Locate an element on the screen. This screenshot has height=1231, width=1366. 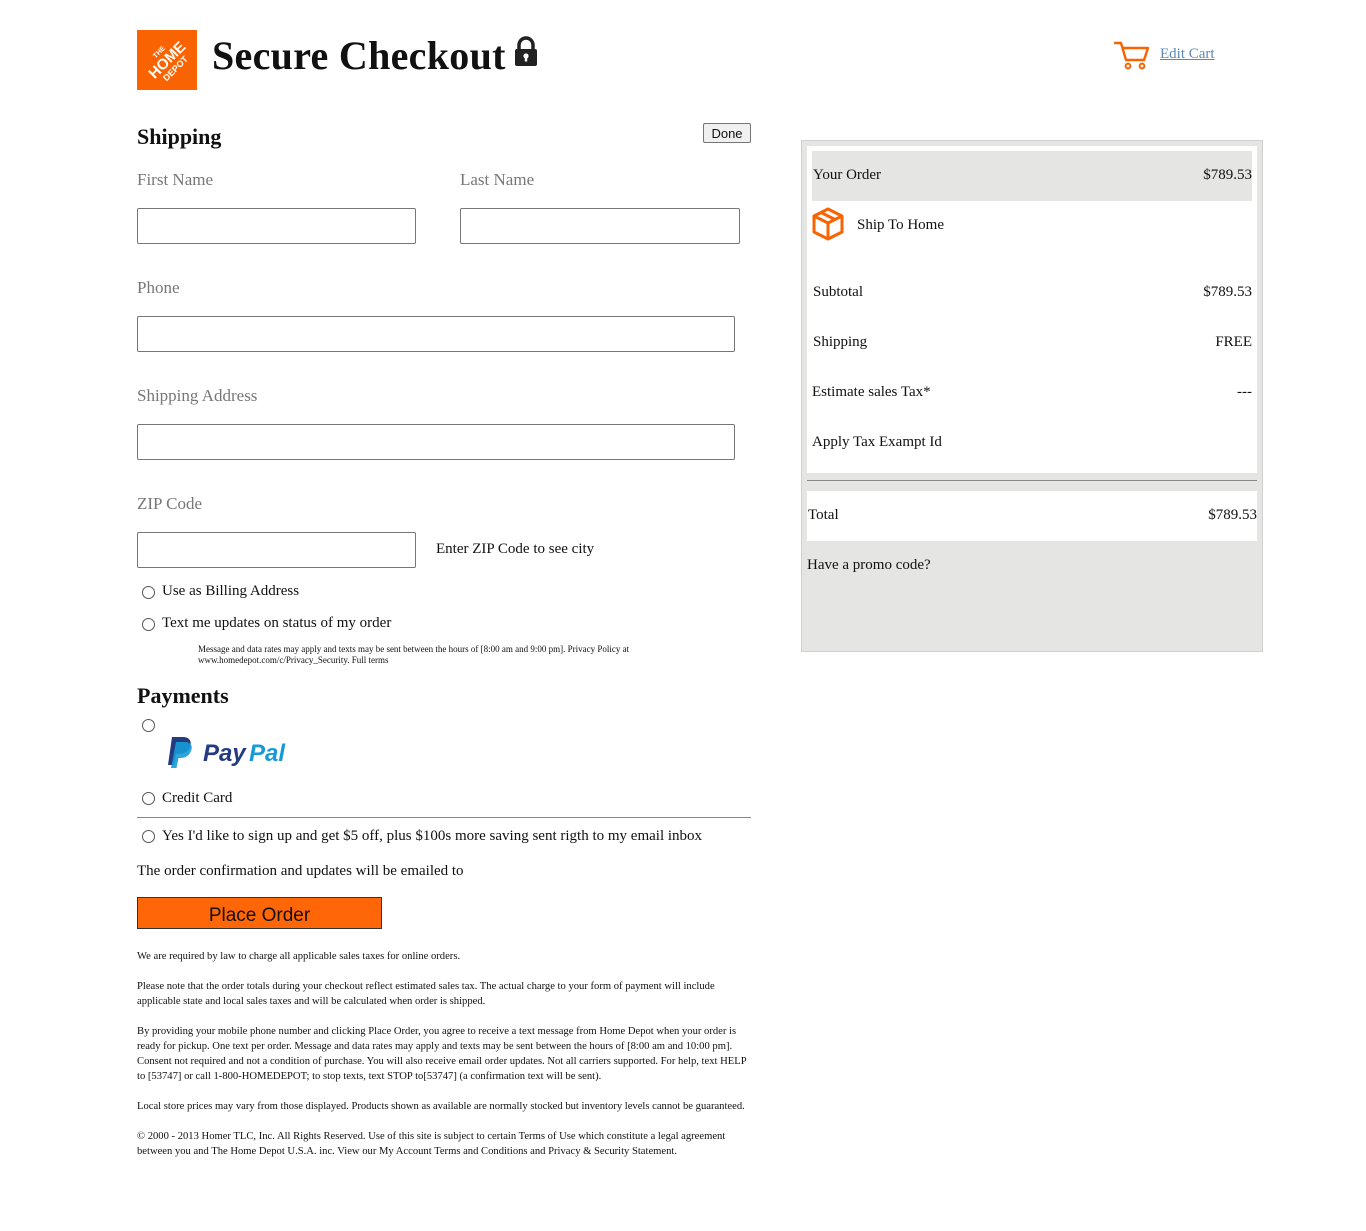
ship-to-home-label: Ship To Home is located at coordinates (901, 225).